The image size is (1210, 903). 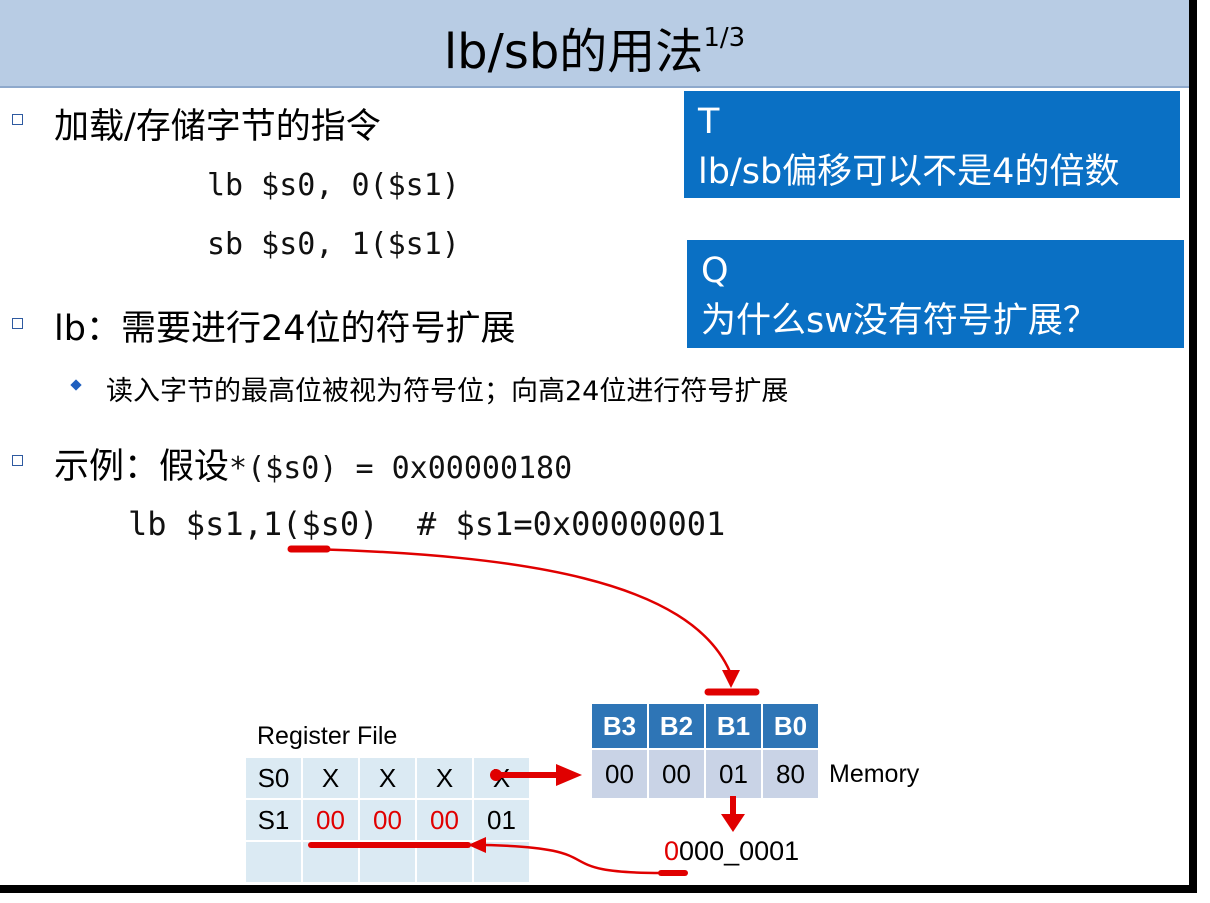 What do you see at coordinates (496, 775) in the screenshot?
I see `arrow-tail-dot` at bounding box center [496, 775].